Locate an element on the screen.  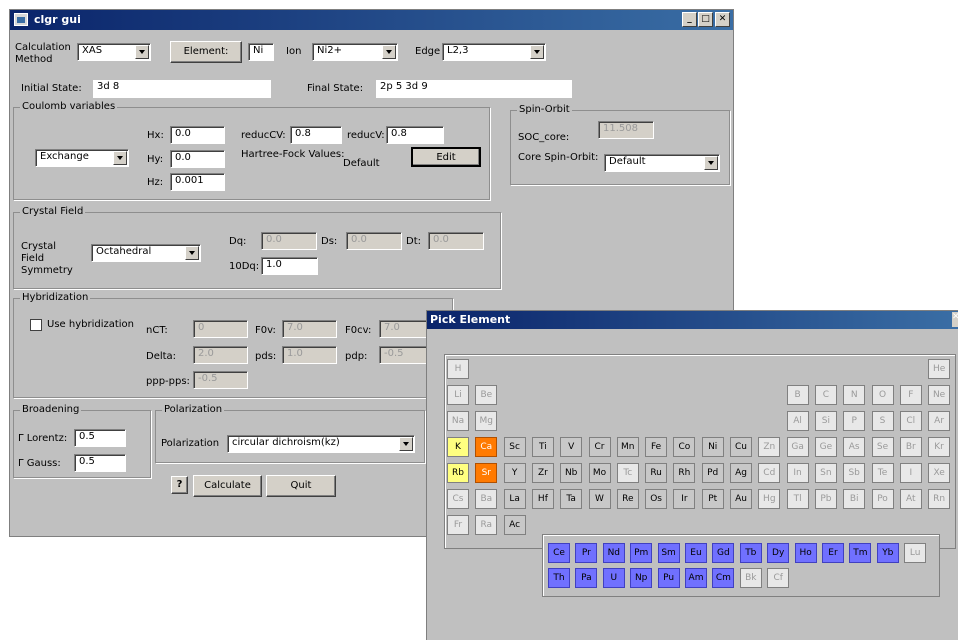
element-cell-k: K is located at coordinates (458, 447).